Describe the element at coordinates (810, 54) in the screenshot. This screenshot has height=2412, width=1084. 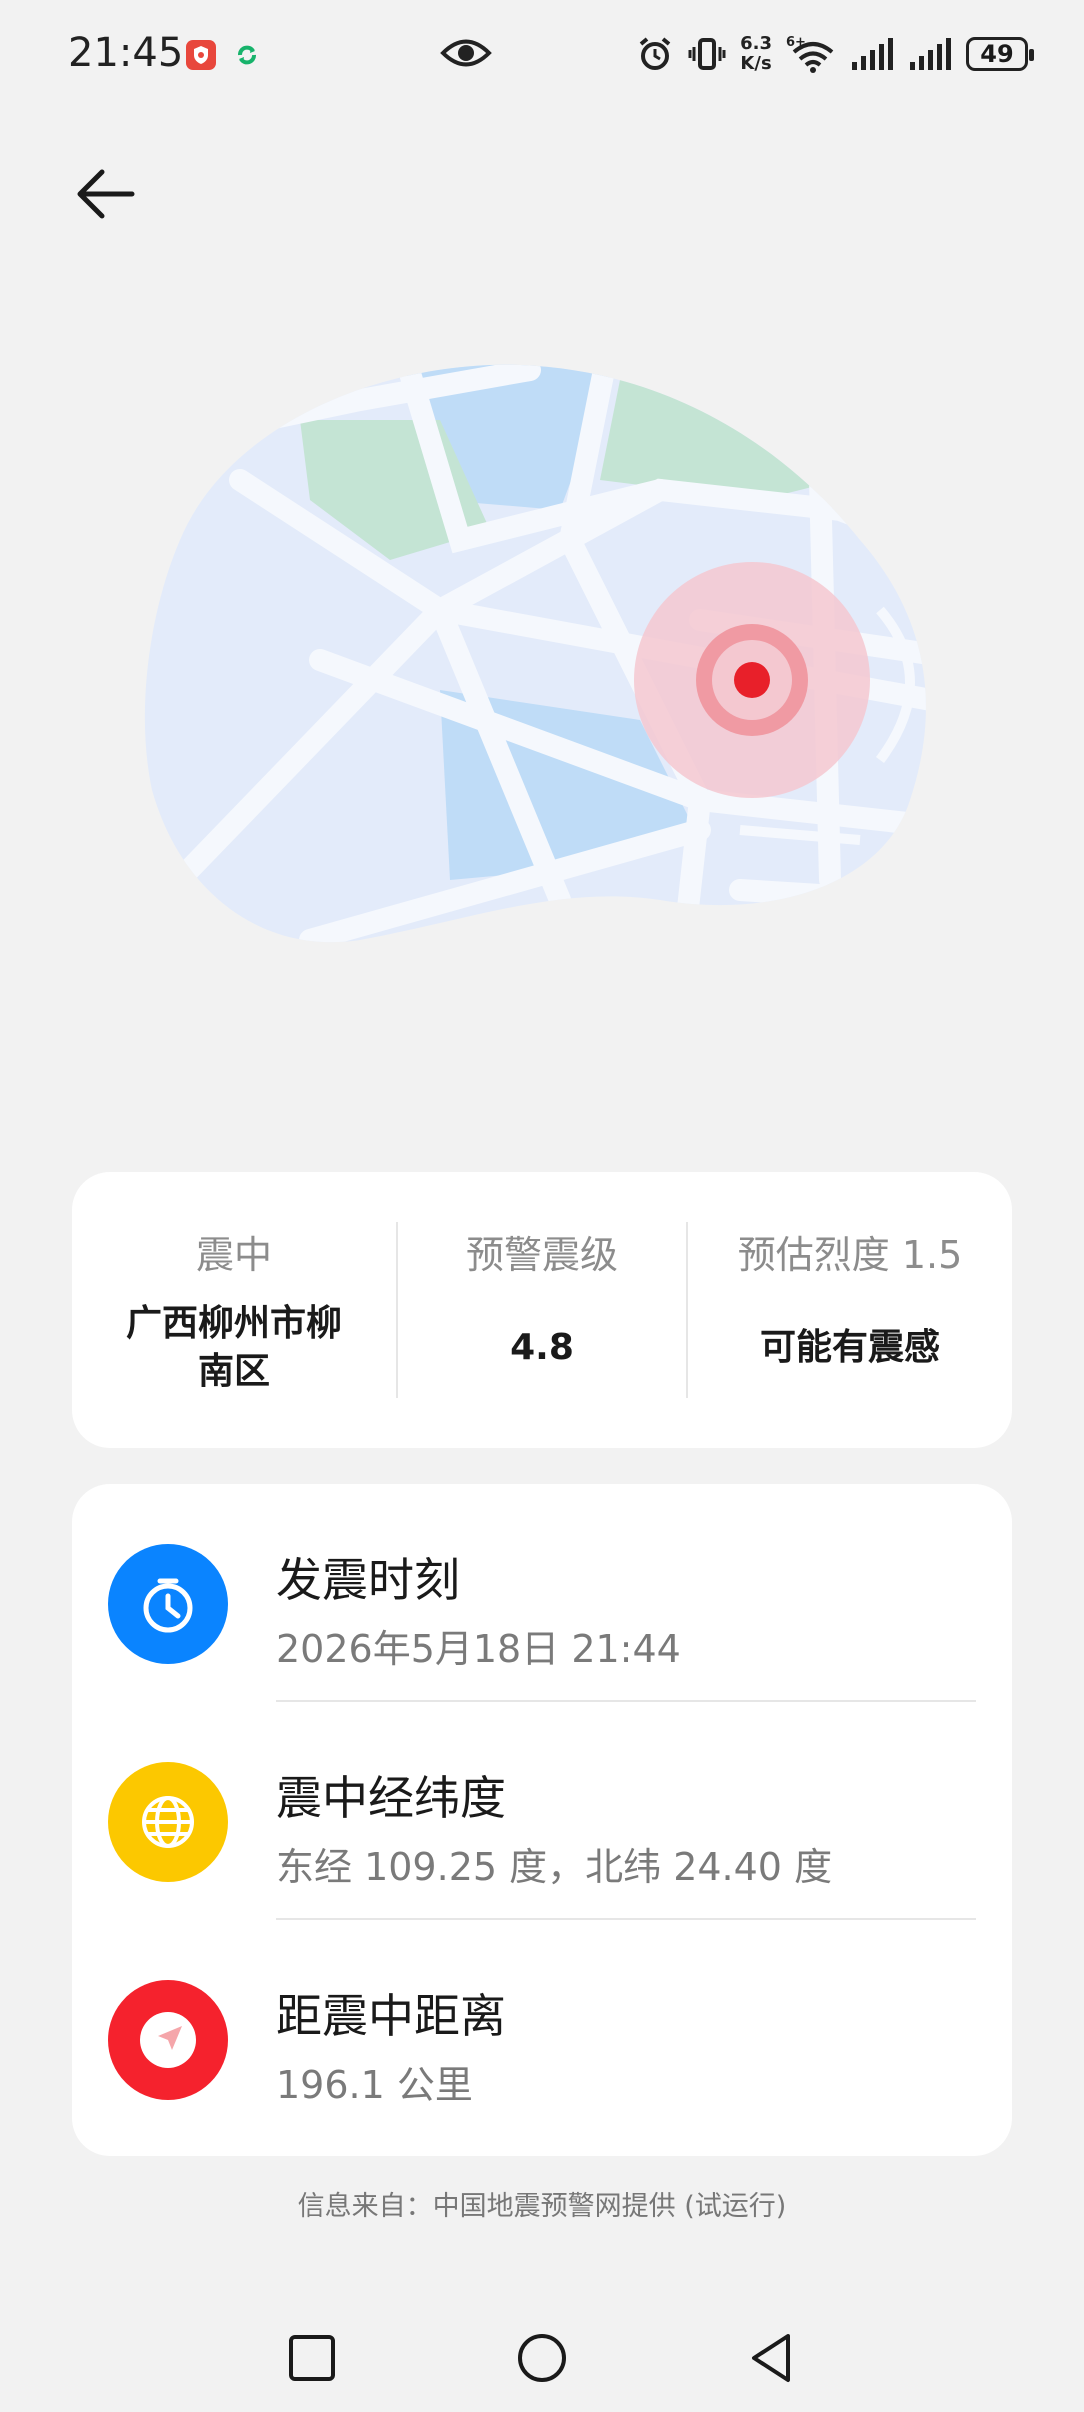
I see `wifi-icon: 6+` at that location.